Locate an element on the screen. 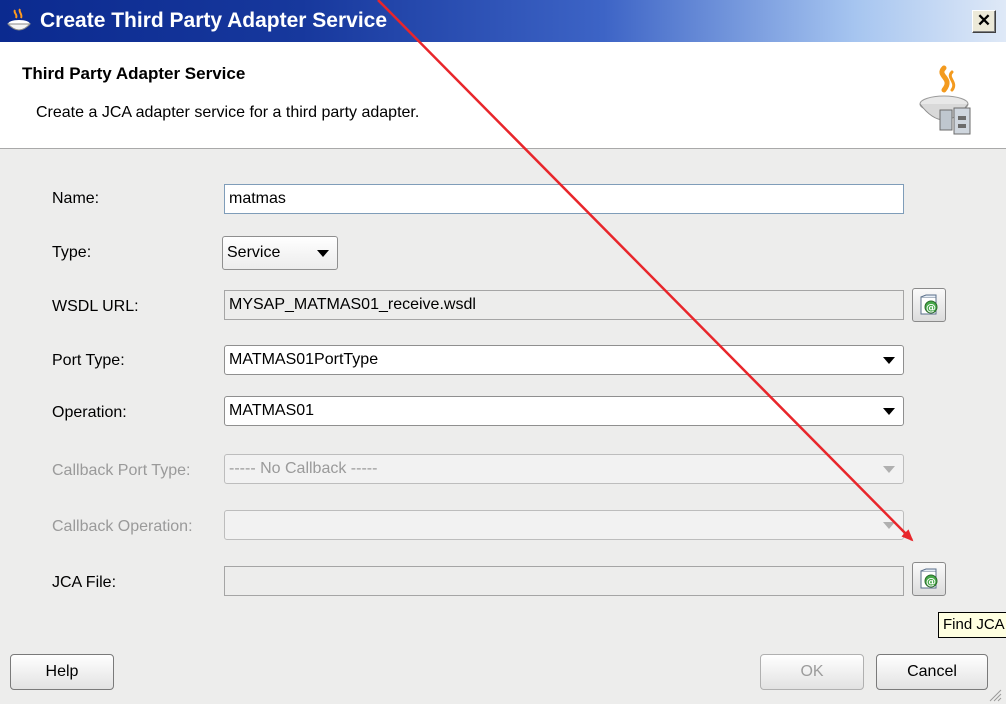  port-type-label: Port Type: is located at coordinates (88, 360).